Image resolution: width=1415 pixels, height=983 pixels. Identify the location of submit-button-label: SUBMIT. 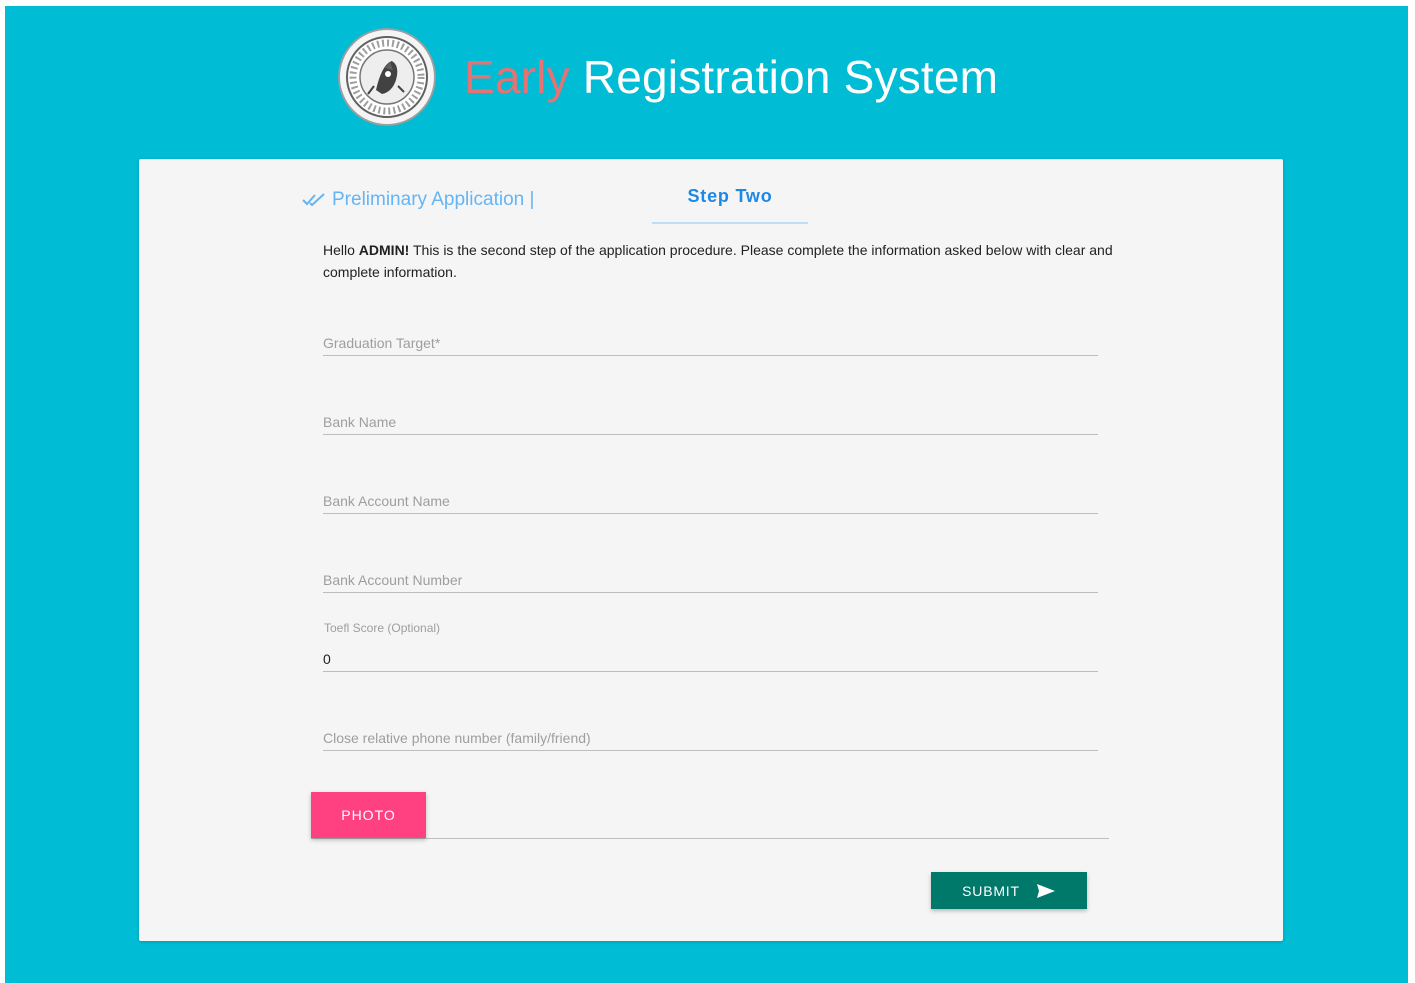
(991, 890).